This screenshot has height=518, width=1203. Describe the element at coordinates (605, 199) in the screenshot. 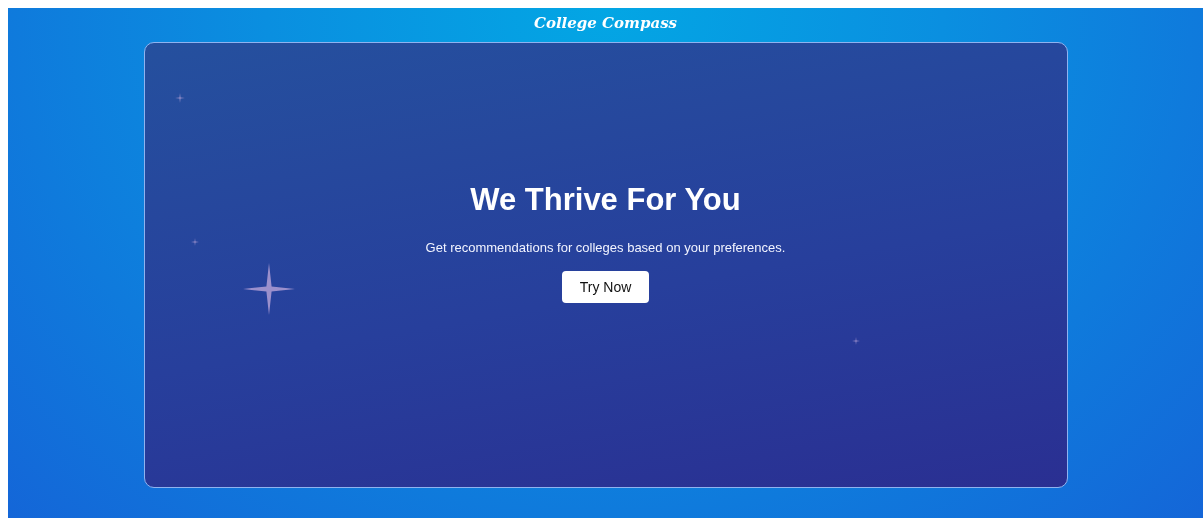

I see `hero-title: We Thrive For You` at that location.